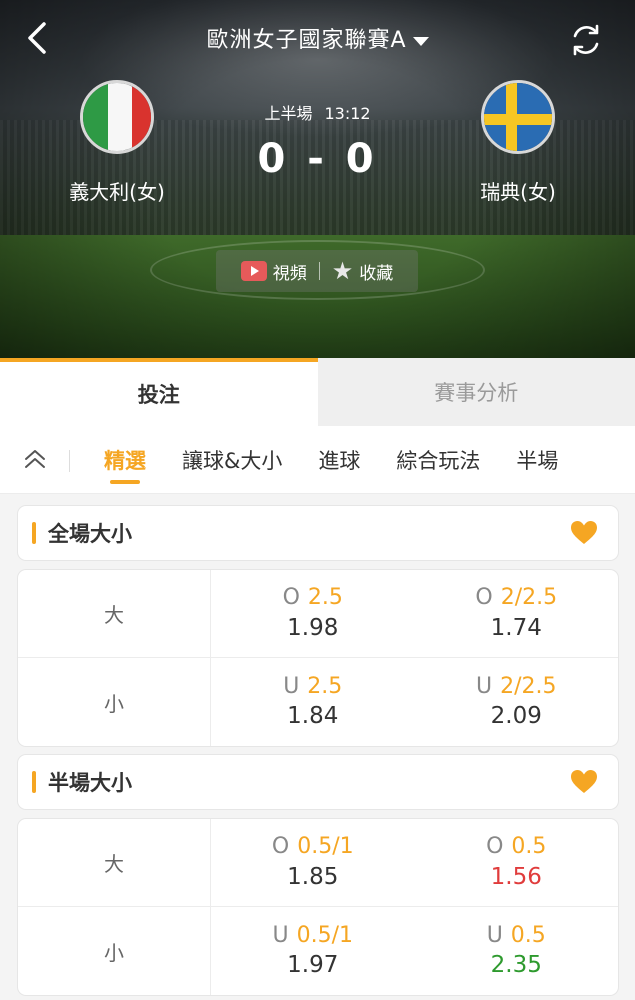 This screenshot has height=1000, width=635. I want to click on market-header: 全場大小, so click(318, 533).